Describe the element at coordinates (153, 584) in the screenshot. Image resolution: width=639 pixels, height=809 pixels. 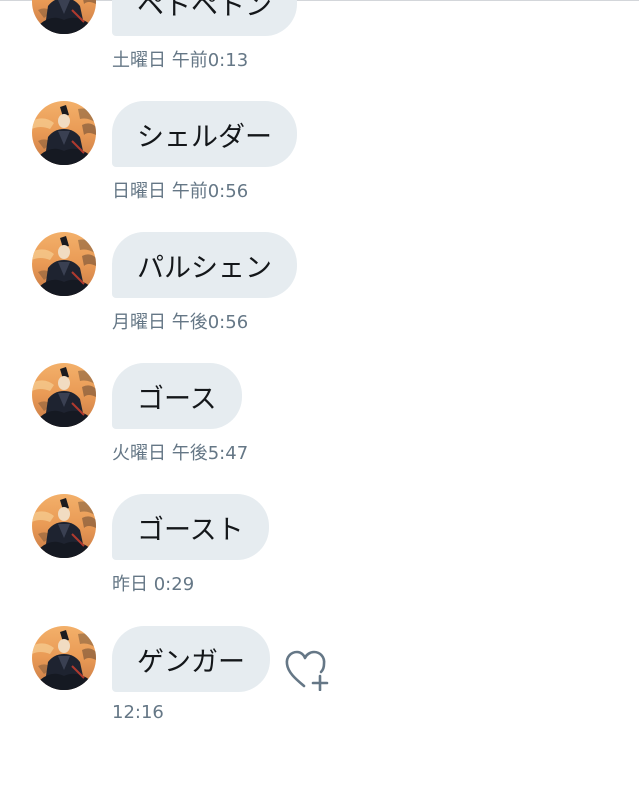
I see `message-timestamp: 昨日 0:29` at that location.